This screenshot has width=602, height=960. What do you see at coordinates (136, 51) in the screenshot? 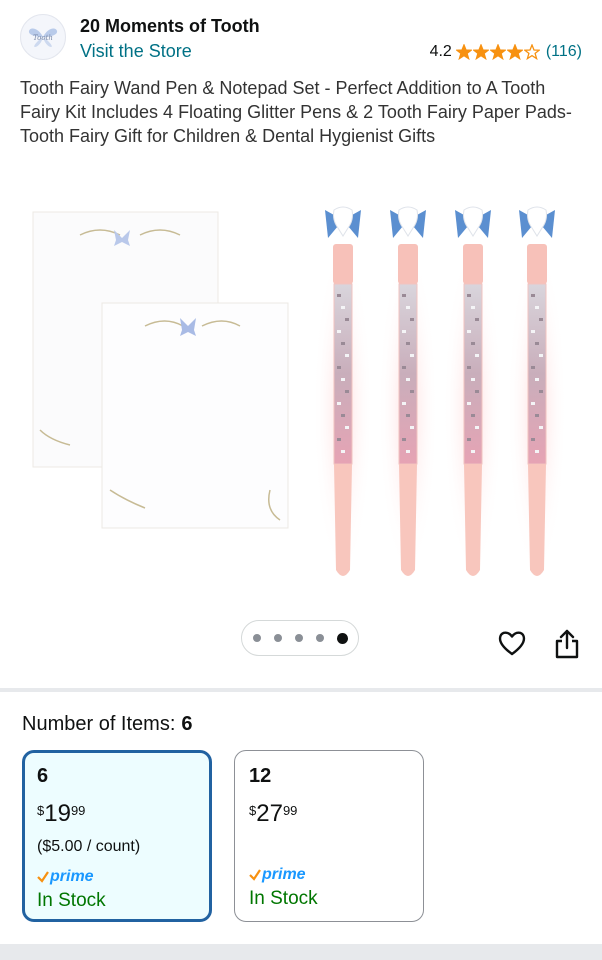
I see `visit-store-link: Visit the Store` at bounding box center [136, 51].